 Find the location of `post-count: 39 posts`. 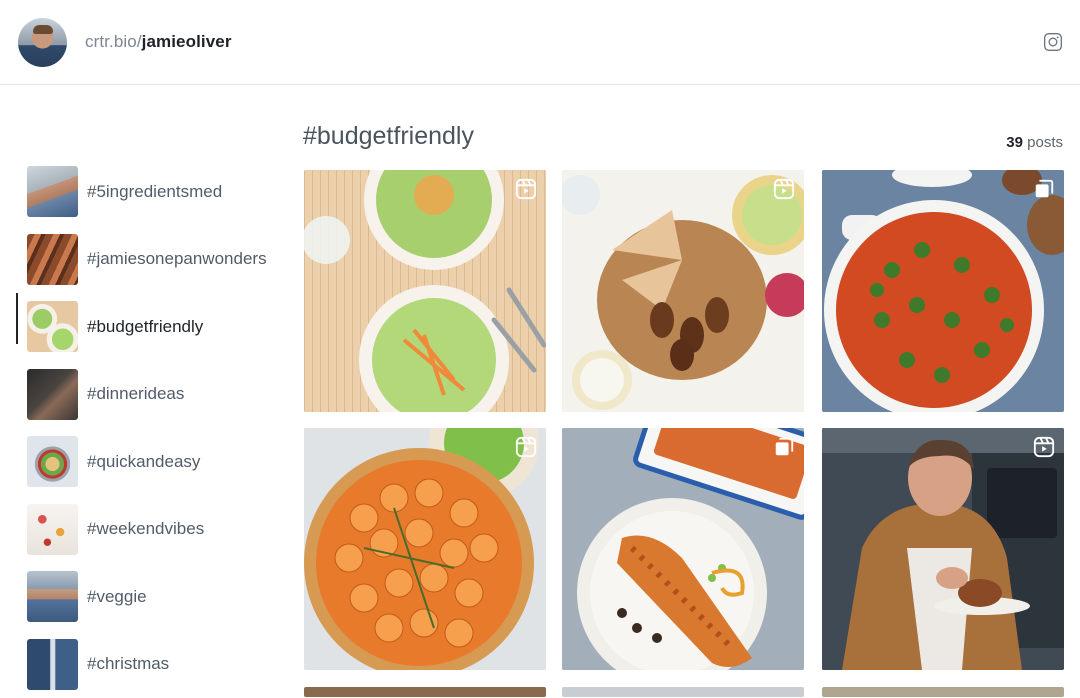

post-count: 39 posts is located at coordinates (1034, 142).